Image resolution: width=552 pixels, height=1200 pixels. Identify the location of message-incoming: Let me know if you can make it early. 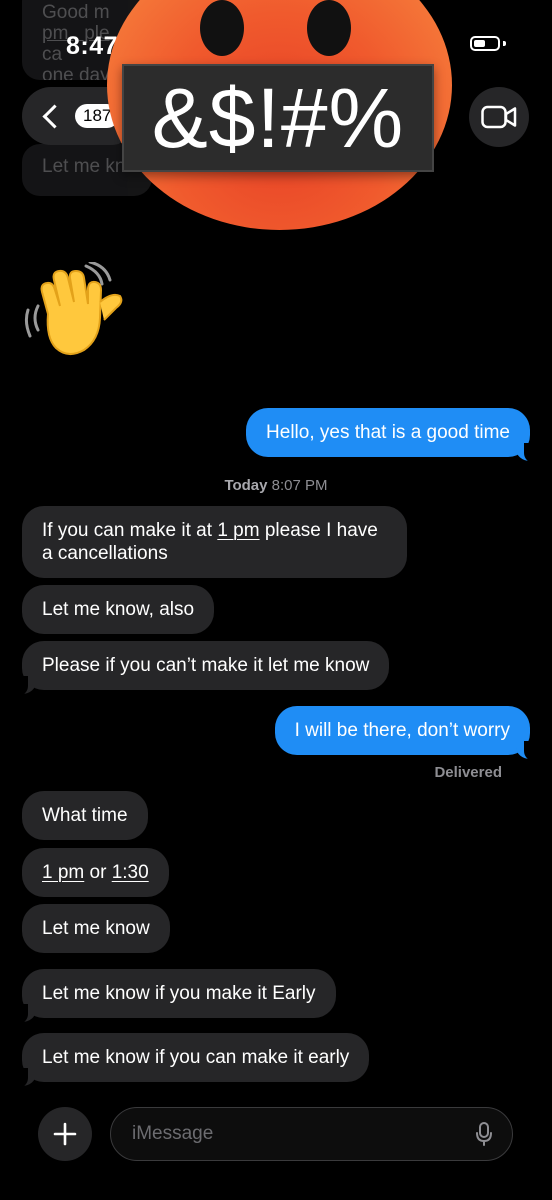
(189, 1060).